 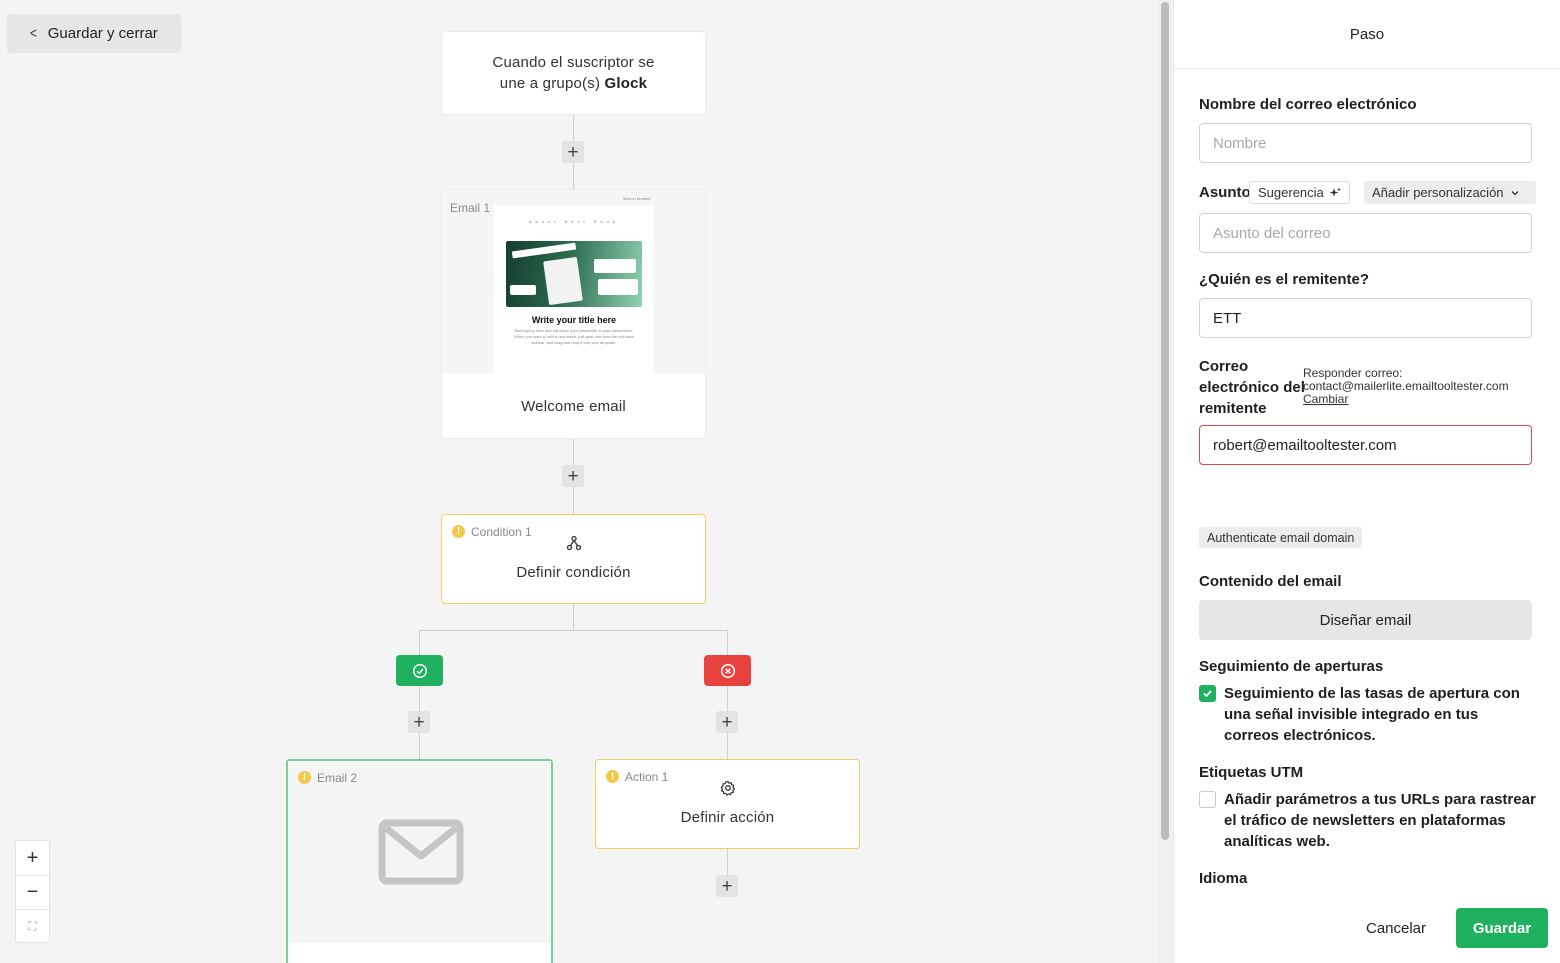 What do you see at coordinates (573, 572) in the screenshot?
I see `condition-label: Definir condición` at bounding box center [573, 572].